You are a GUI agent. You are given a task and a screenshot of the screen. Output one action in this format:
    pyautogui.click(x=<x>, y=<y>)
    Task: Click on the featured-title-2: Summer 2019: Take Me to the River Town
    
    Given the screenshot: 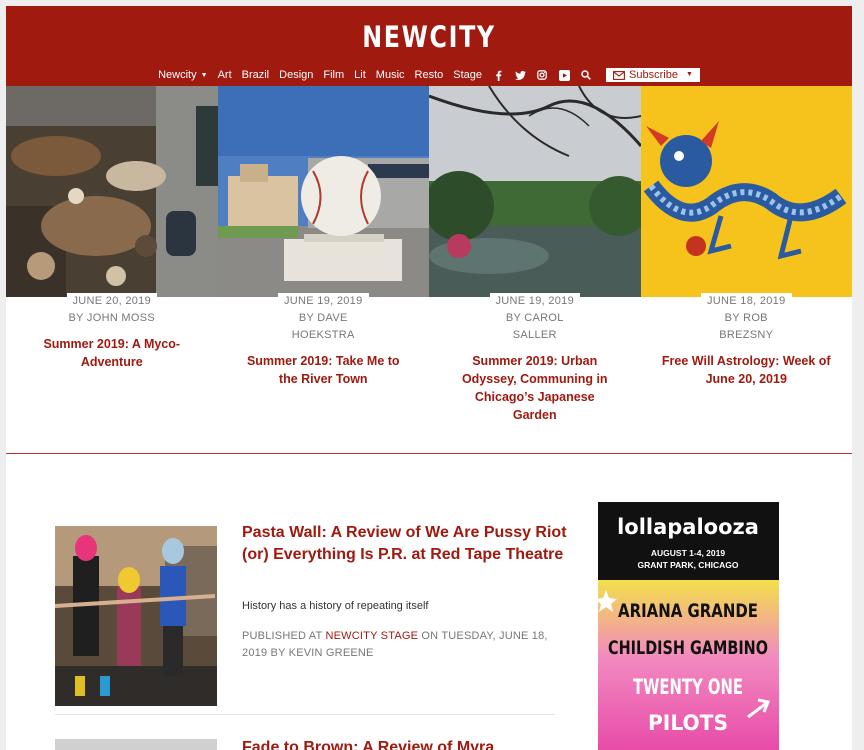 What is the action you would take?
    pyautogui.click(x=323, y=370)
    